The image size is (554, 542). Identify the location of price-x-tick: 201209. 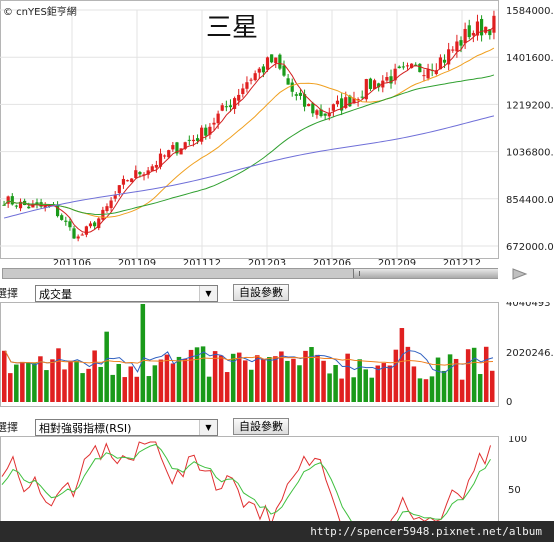
(397, 261).